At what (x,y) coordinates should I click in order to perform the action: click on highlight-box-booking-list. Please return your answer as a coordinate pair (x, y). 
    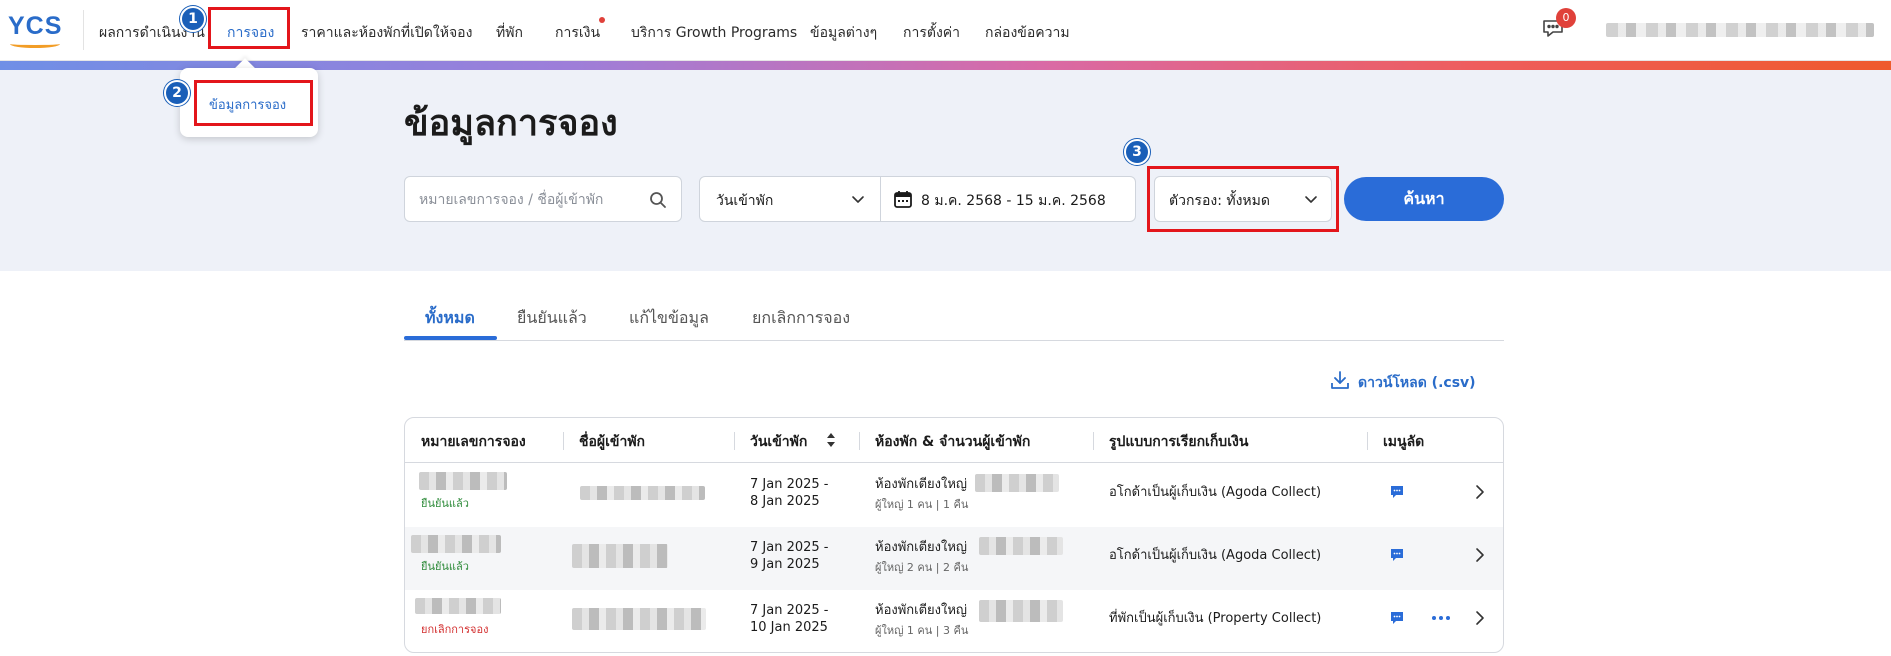
    Looking at the image, I should click on (253, 103).